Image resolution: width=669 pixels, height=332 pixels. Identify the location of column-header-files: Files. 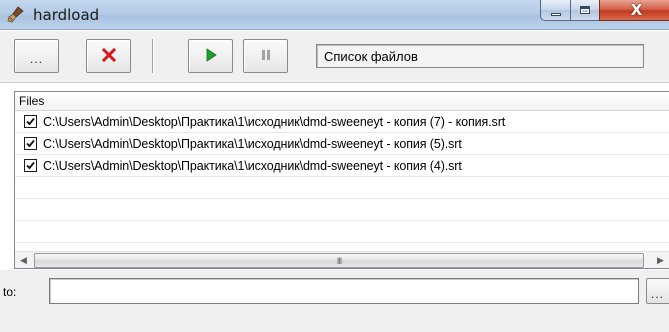
(342, 101).